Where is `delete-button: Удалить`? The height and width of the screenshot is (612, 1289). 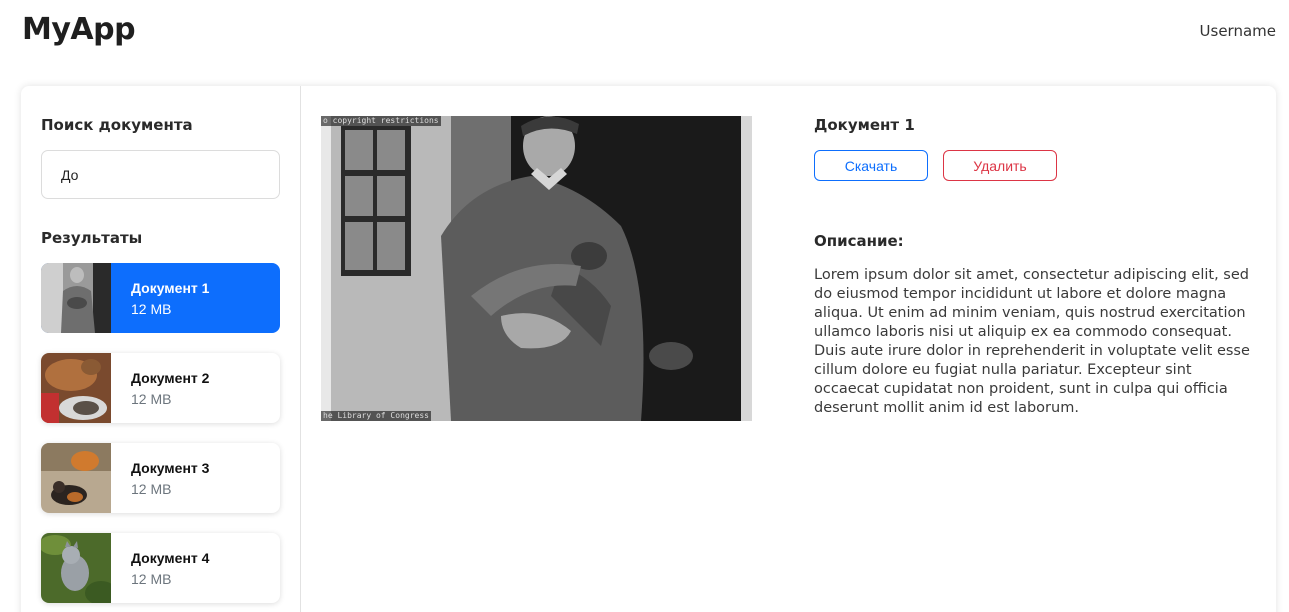 delete-button: Удалить is located at coordinates (1000, 165).